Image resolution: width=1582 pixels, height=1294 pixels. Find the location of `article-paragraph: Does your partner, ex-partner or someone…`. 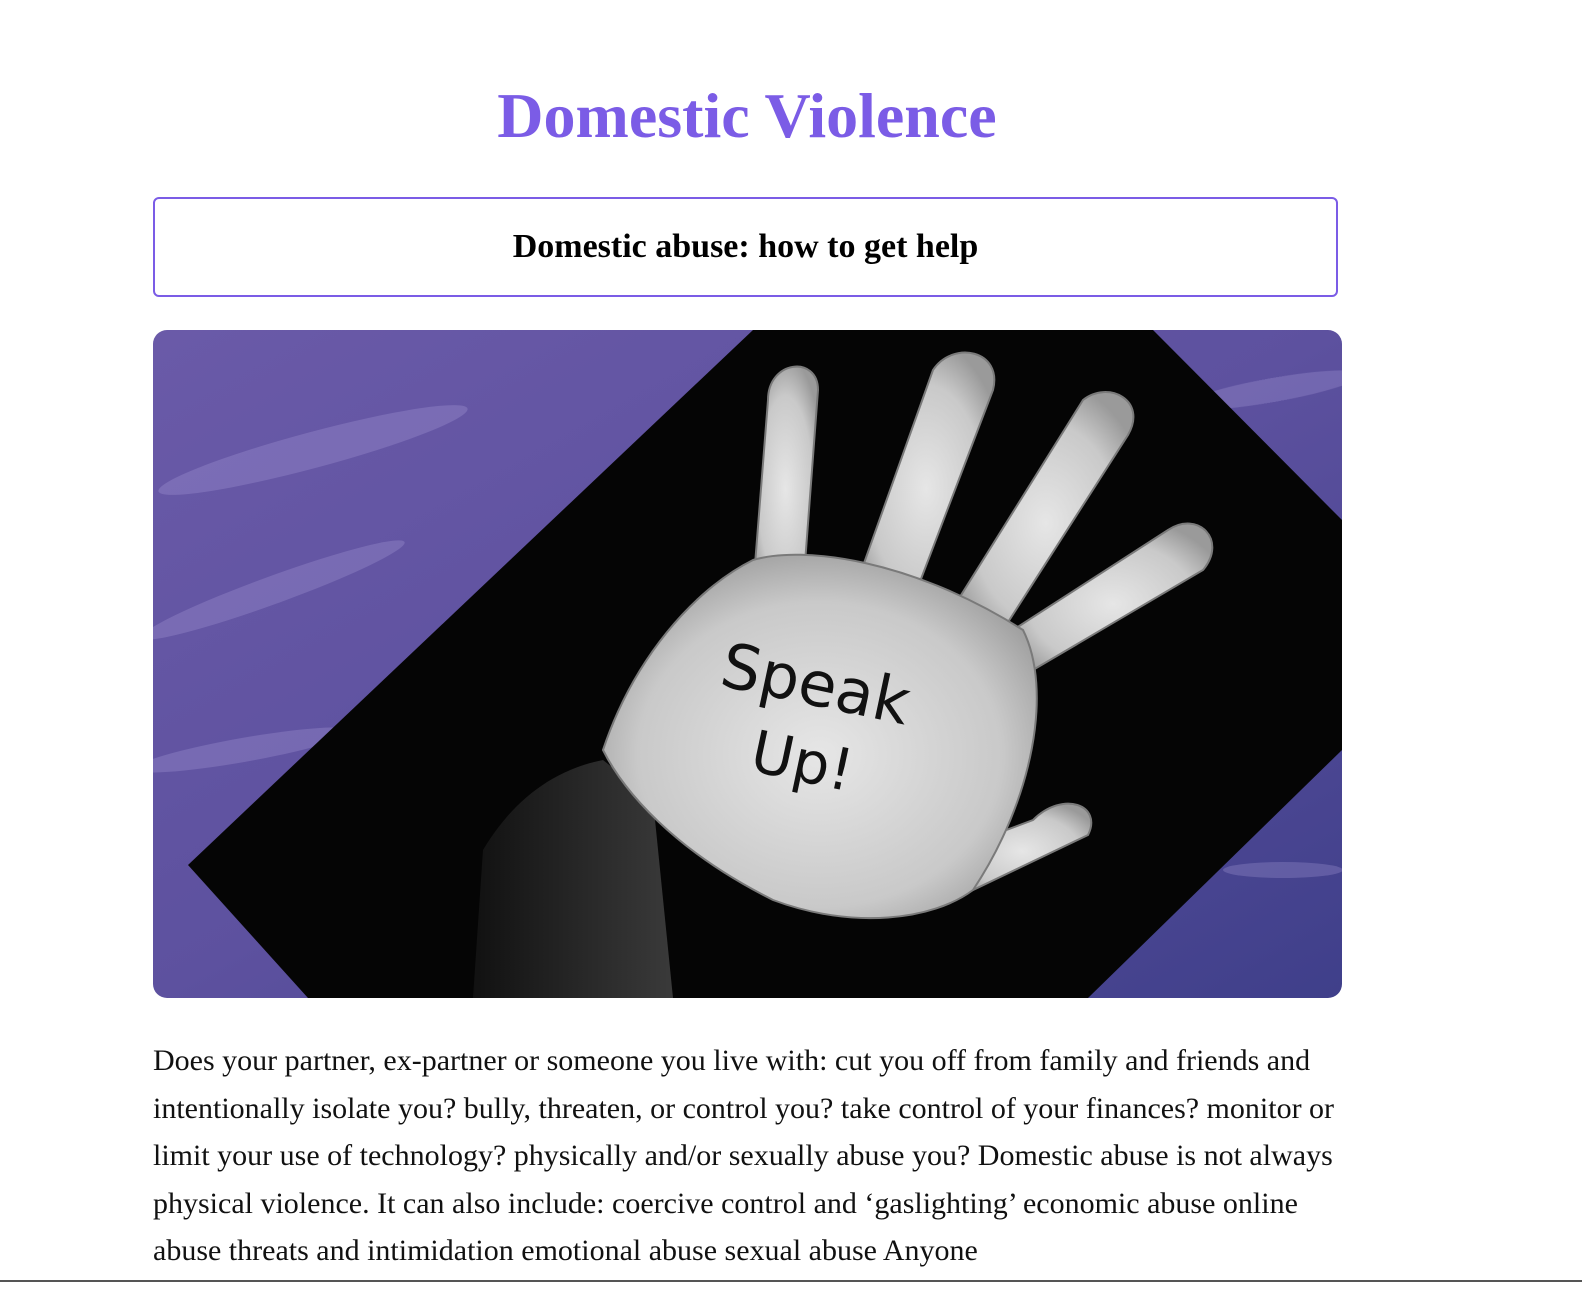

article-paragraph: Does your partner, ex-partner or someone… is located at coordinates (744, 1155).